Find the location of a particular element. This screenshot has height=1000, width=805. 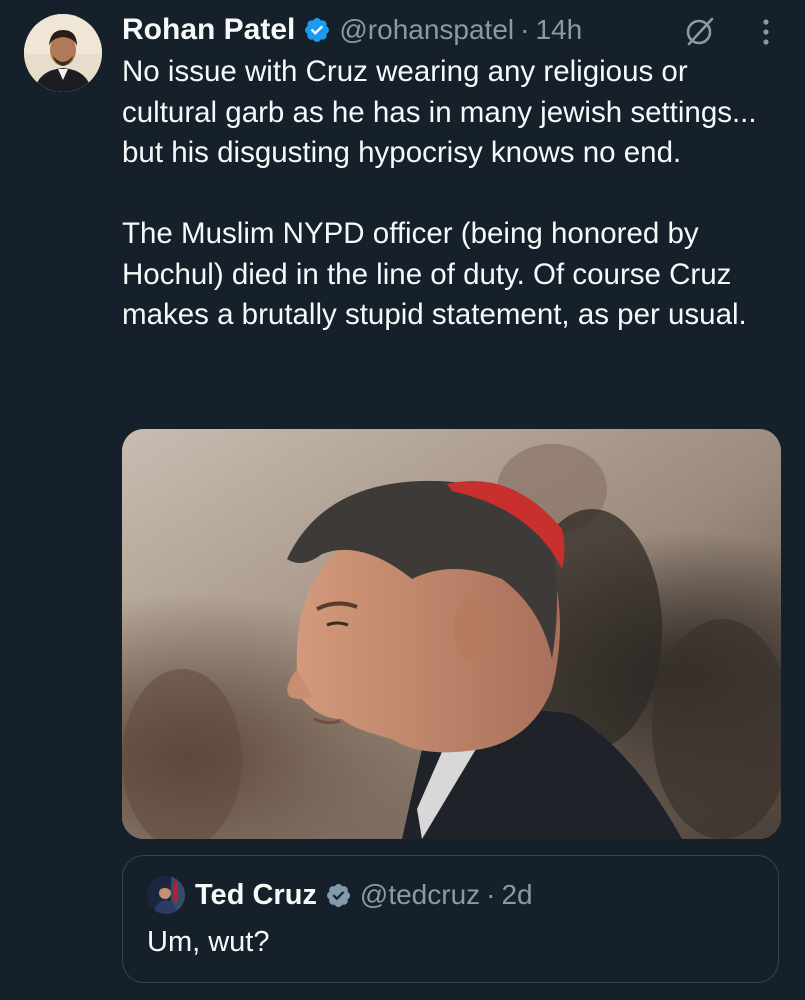

tweet-timestamp: 14h is located at coordinates (558, 30).